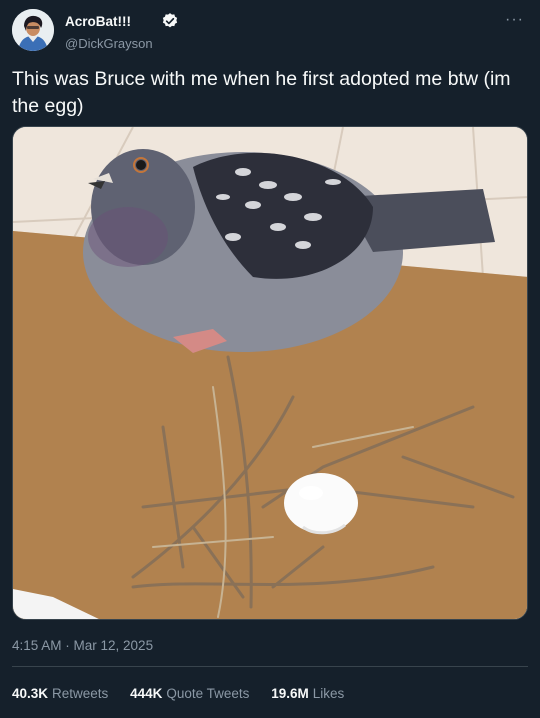  What do you see at coordinates (146, 693) in the screenshot?
I see `quote-tweets-count: 444K` at bounding box center [146, 693].